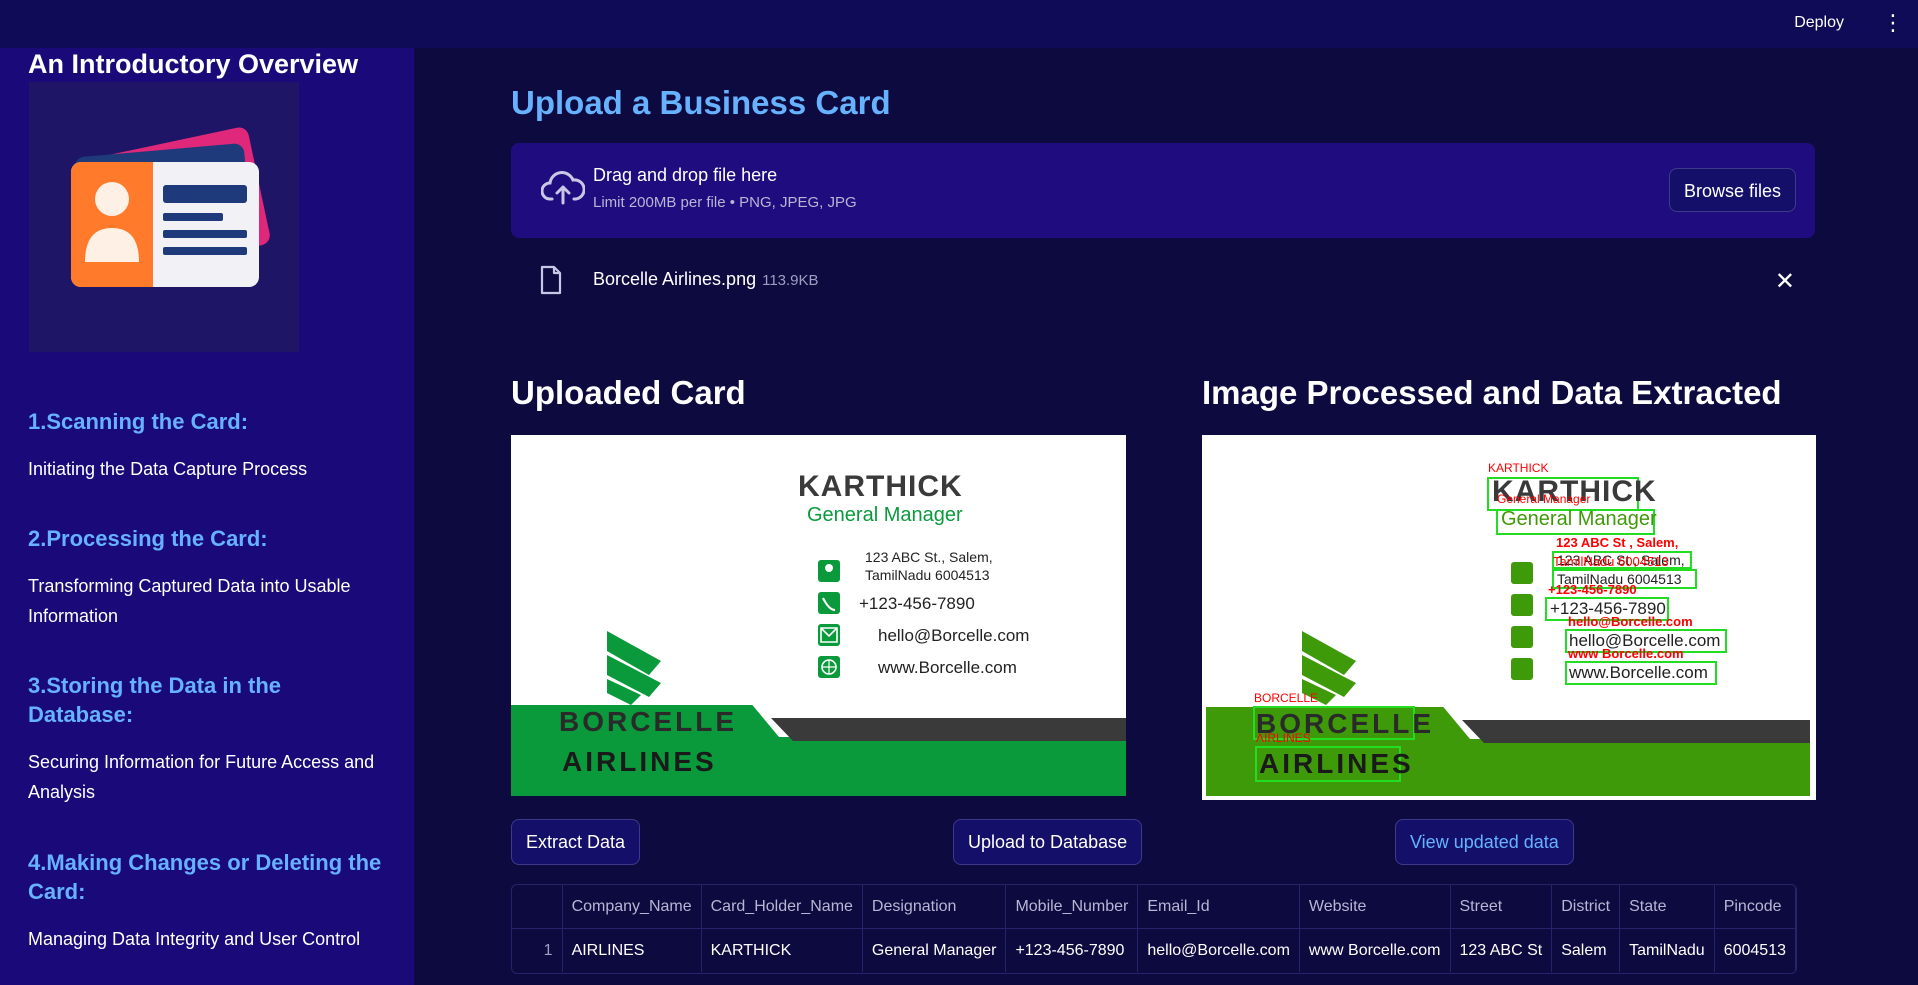  What do you see at coordinates (1518, 468) in the screenshot?
I see `ocr-label-name: KARTHICK` at bounding box center [1518, 468].